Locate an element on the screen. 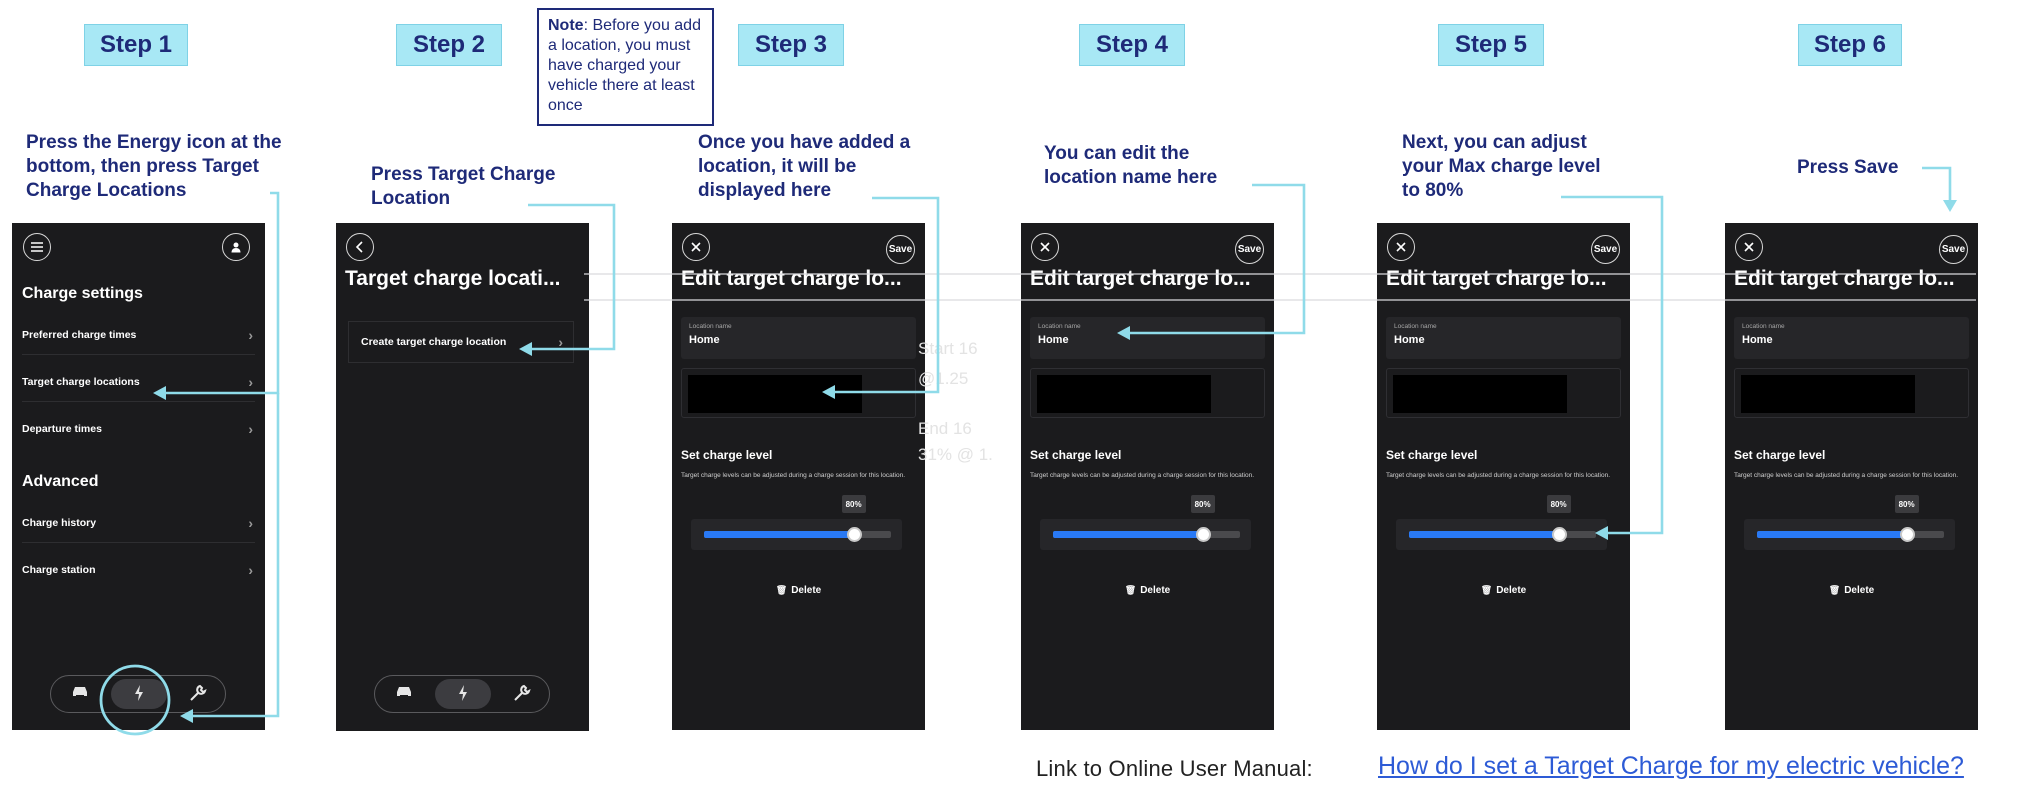 This screenshot has width=2040, height=785. menu-item-target-charge-locations: Target charge locations › is located at coordinates (138, 382).